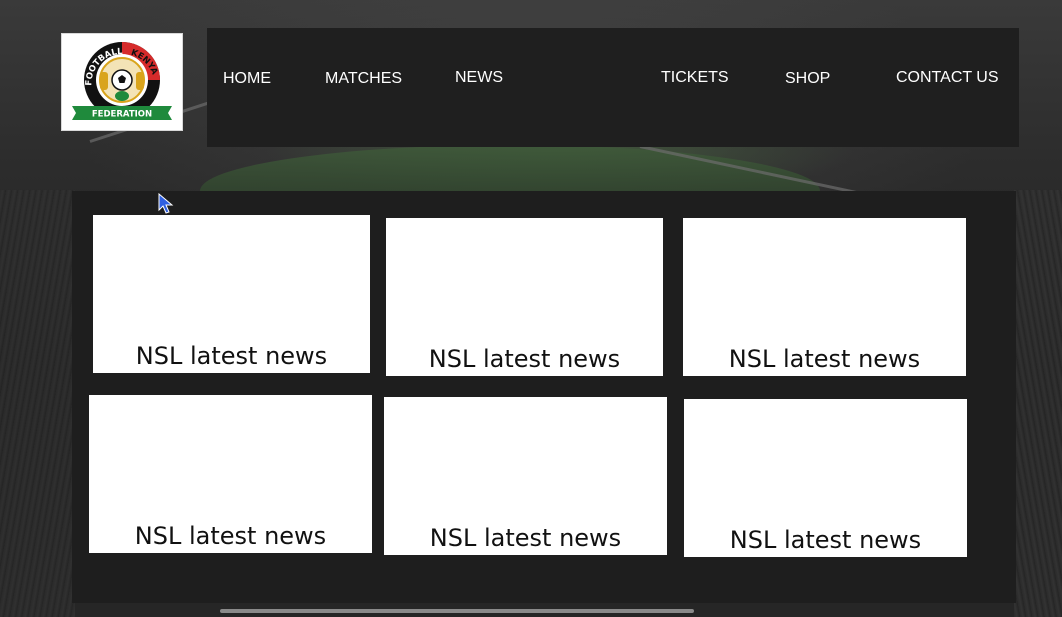 This screenshot has height=617, width=1062. I want to click on nav-item-matches: MATCHES, so click(363, 79).